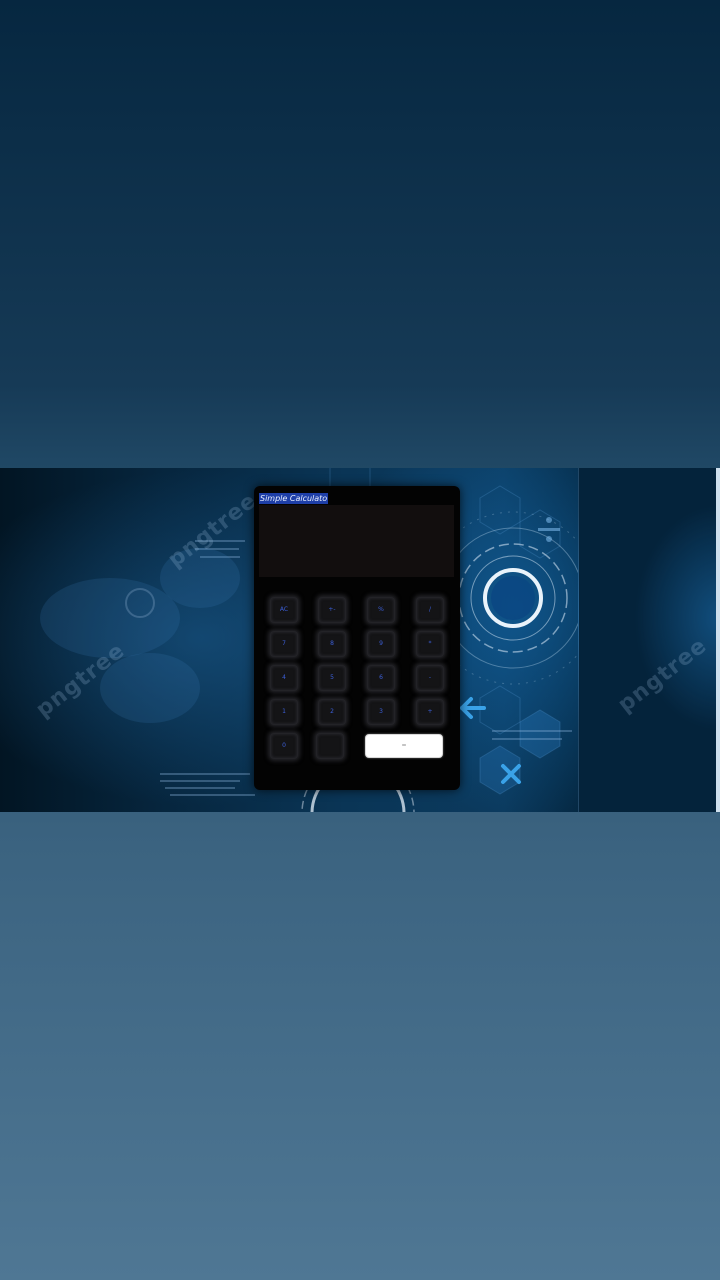 This screenshot has height=1280, width=720. Describe the element at coordinates (330, 746) in the screenshot. I see `decimal-button` at that location.